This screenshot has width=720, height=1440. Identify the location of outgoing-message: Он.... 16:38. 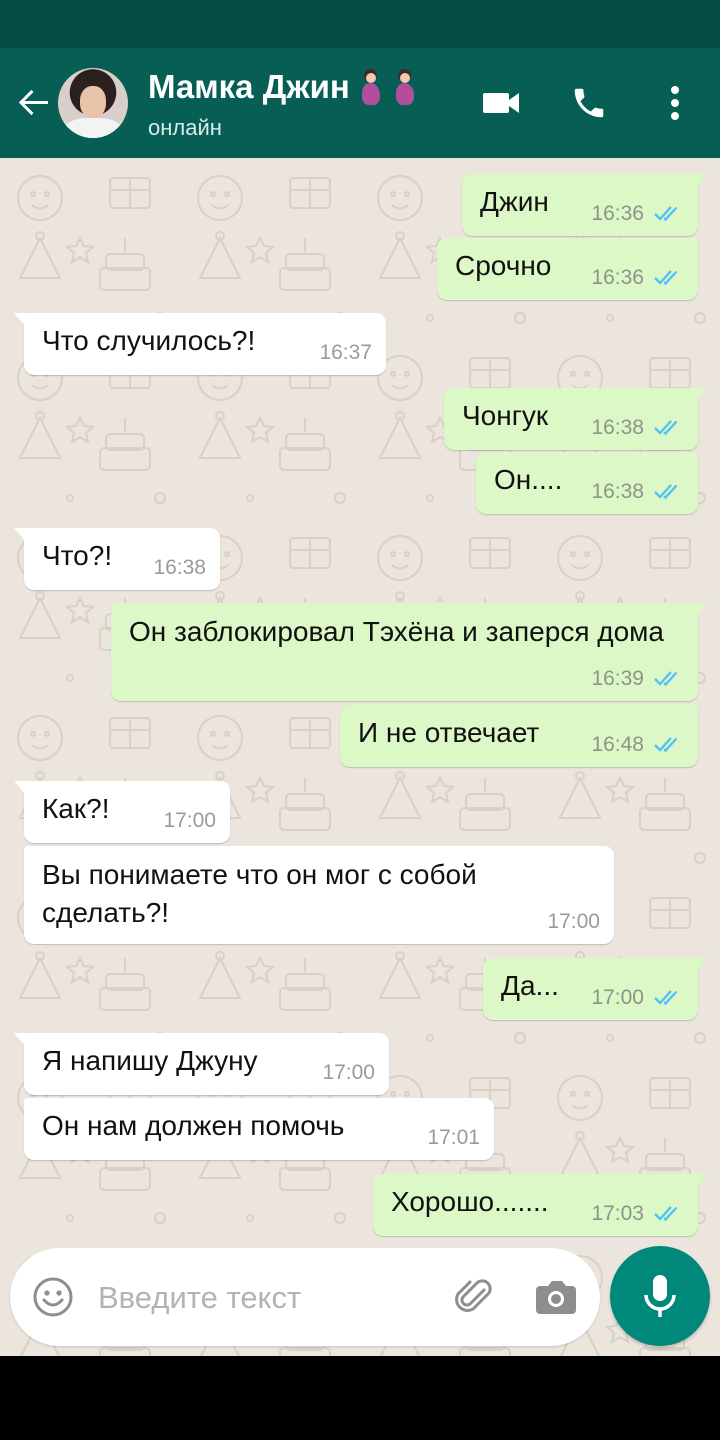
(587, 483).